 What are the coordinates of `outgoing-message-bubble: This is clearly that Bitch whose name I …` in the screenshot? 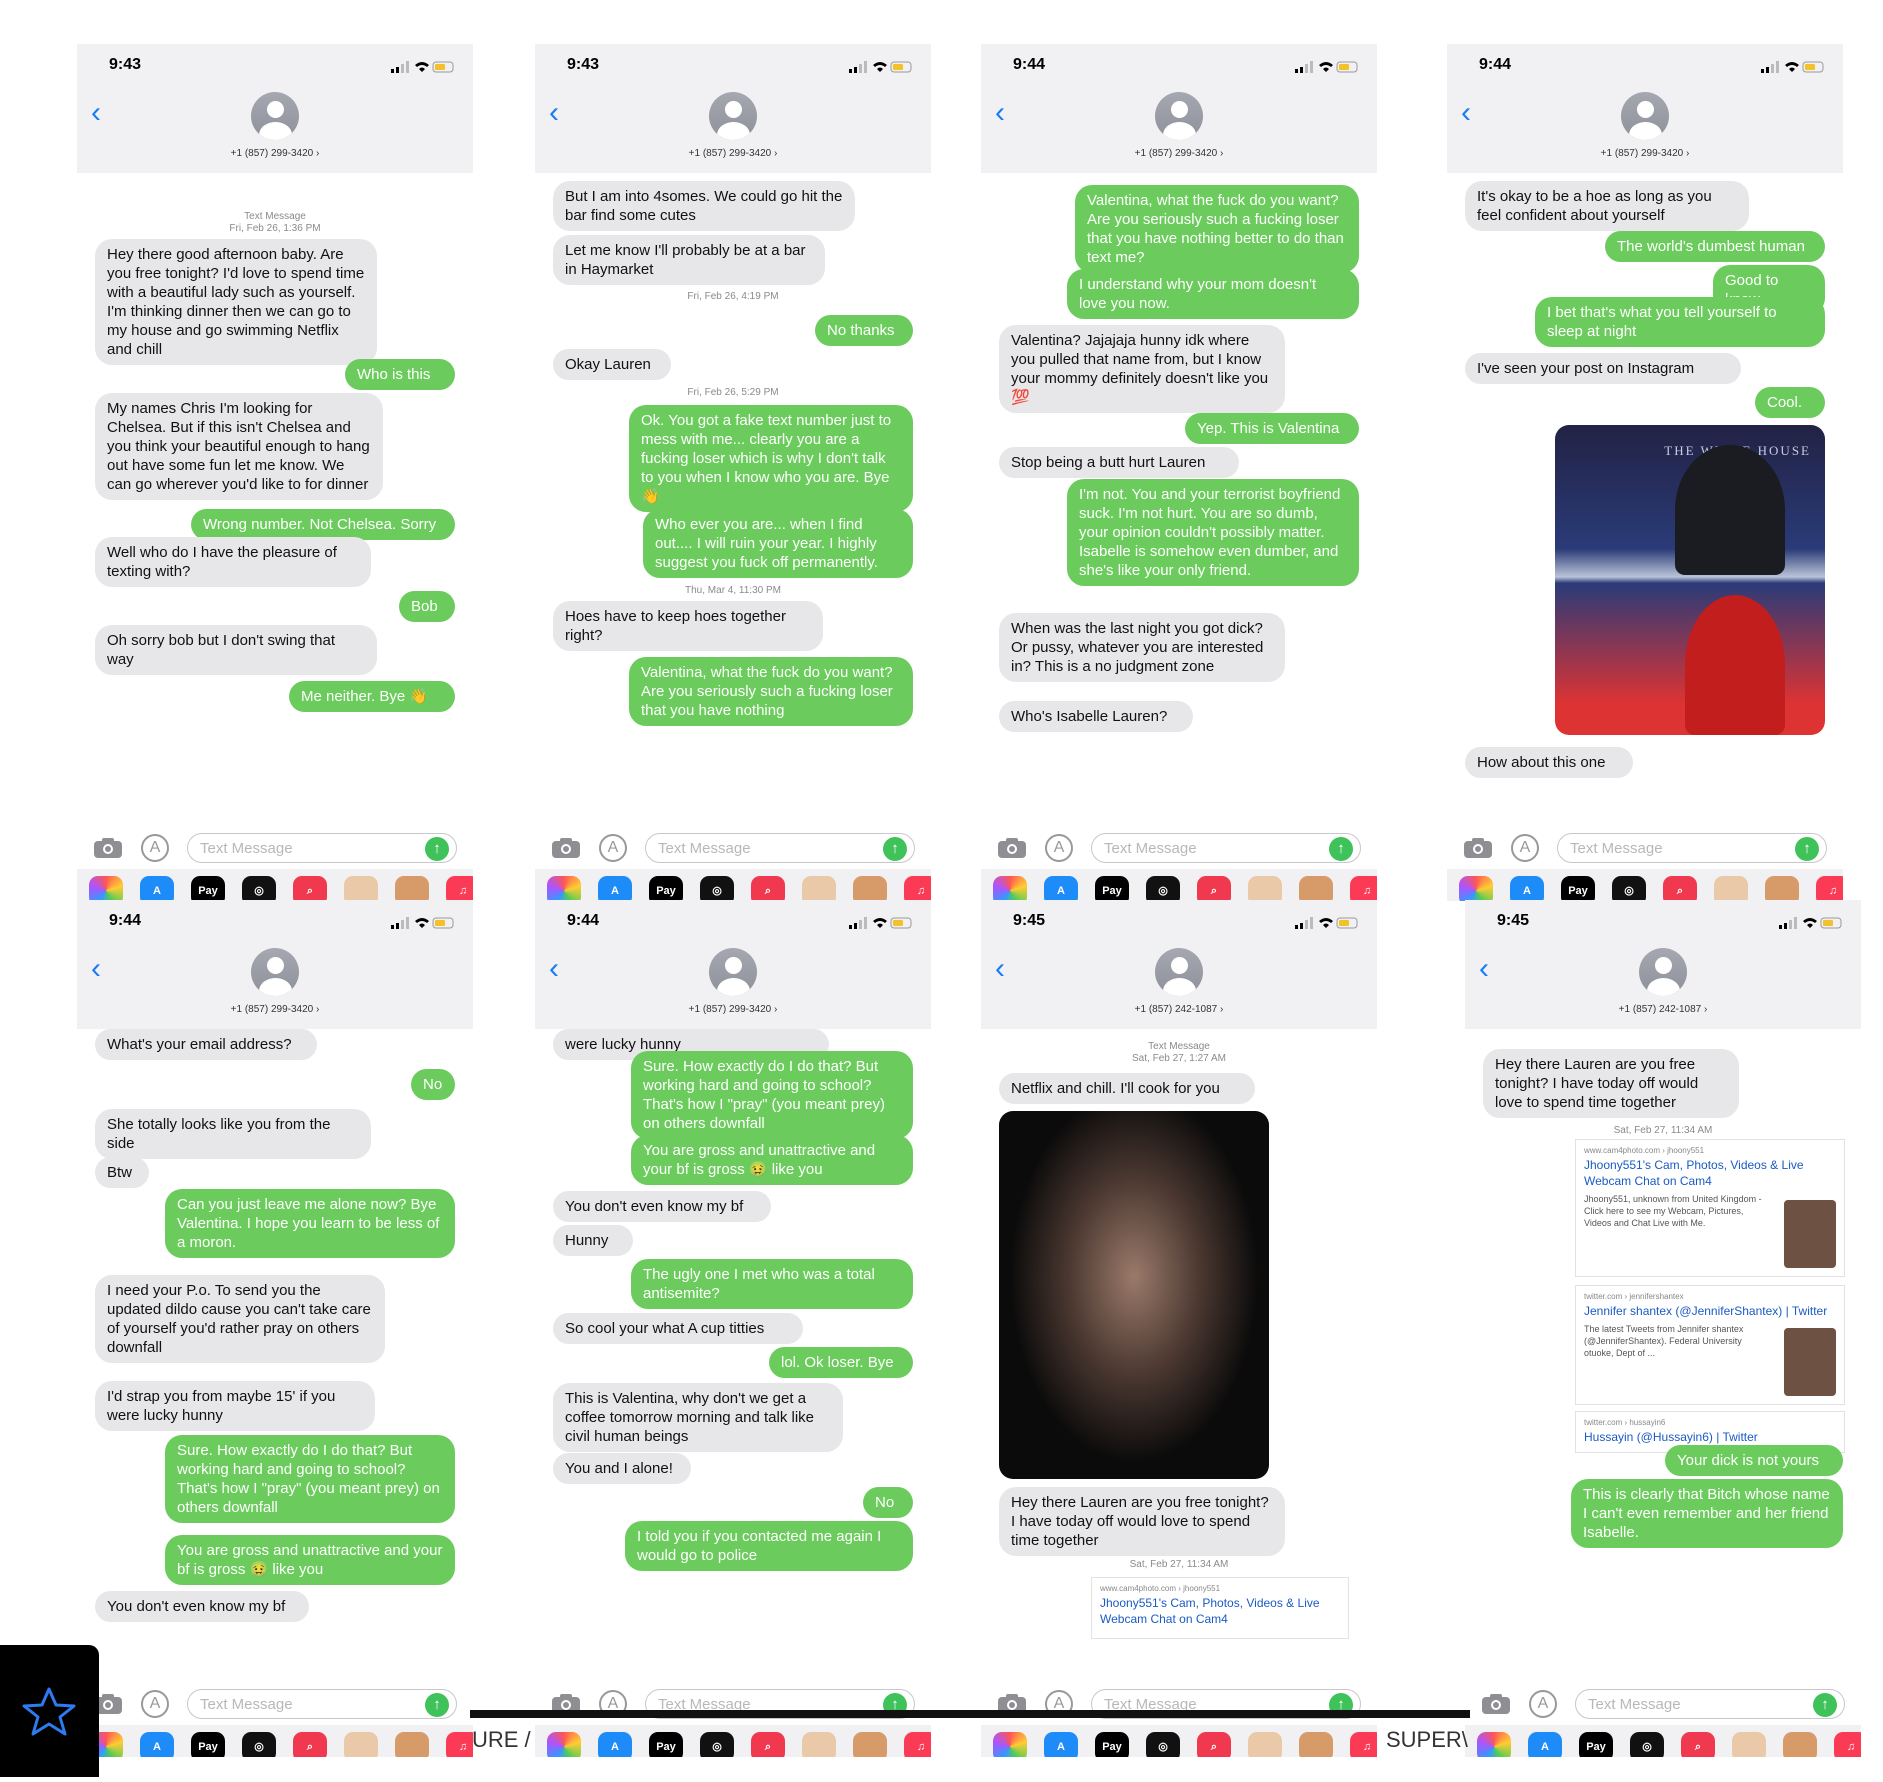 It's located at (1707, 1513).